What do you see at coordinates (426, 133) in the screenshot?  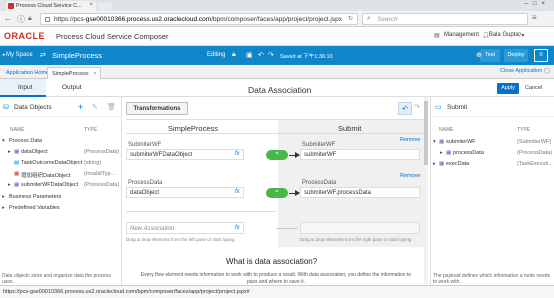 I see `scrollbar-thumb` at bounding box center [426, 133].